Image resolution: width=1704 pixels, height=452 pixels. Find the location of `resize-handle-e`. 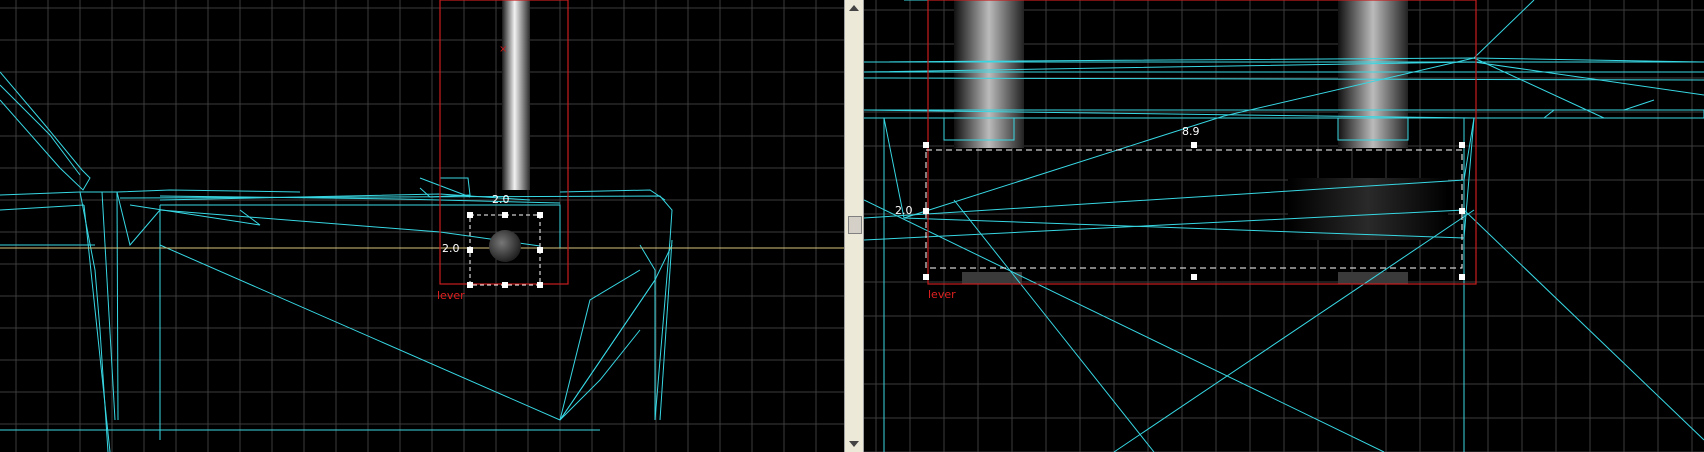

resize-handle-e is located at coordinates (540, 250).